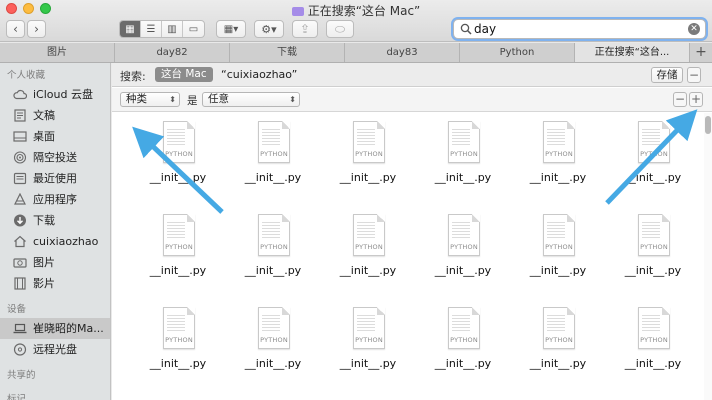  I want to click on search-input: day, so click(485, 29).